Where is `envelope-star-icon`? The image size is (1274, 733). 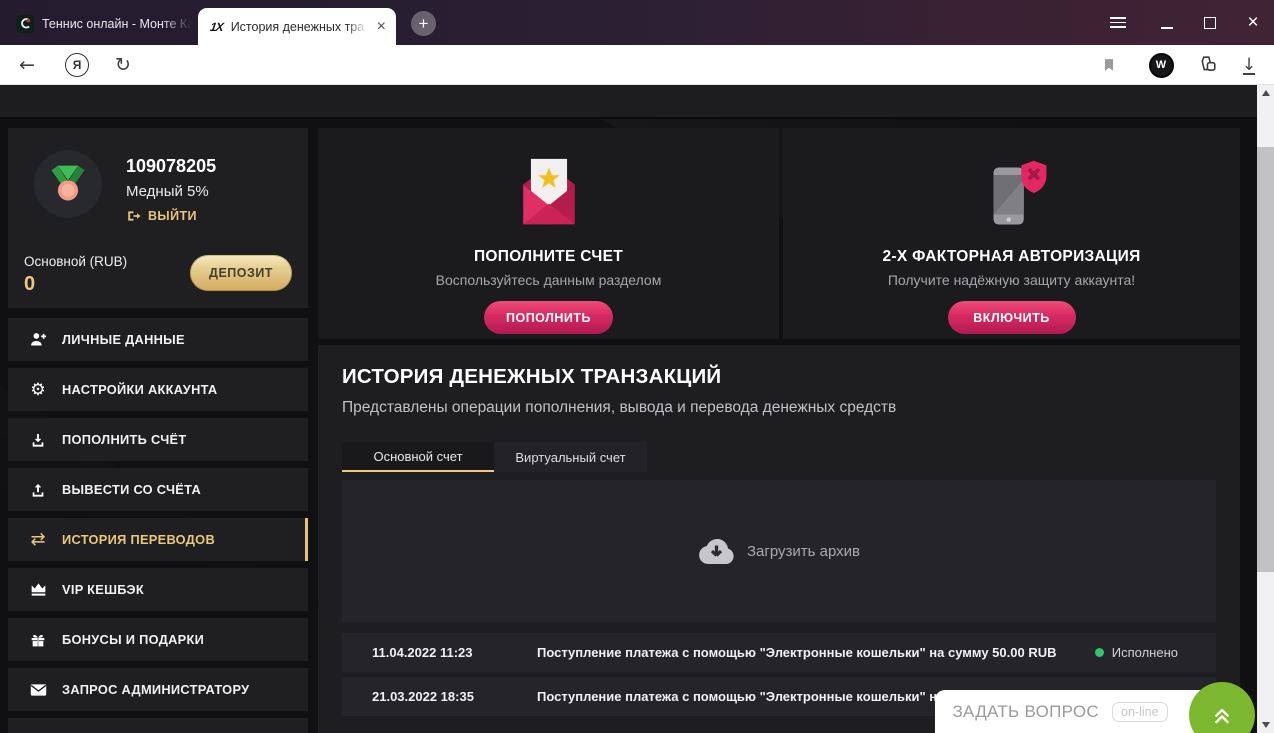 envelope-star-icon is located at coordinates (549, 190).